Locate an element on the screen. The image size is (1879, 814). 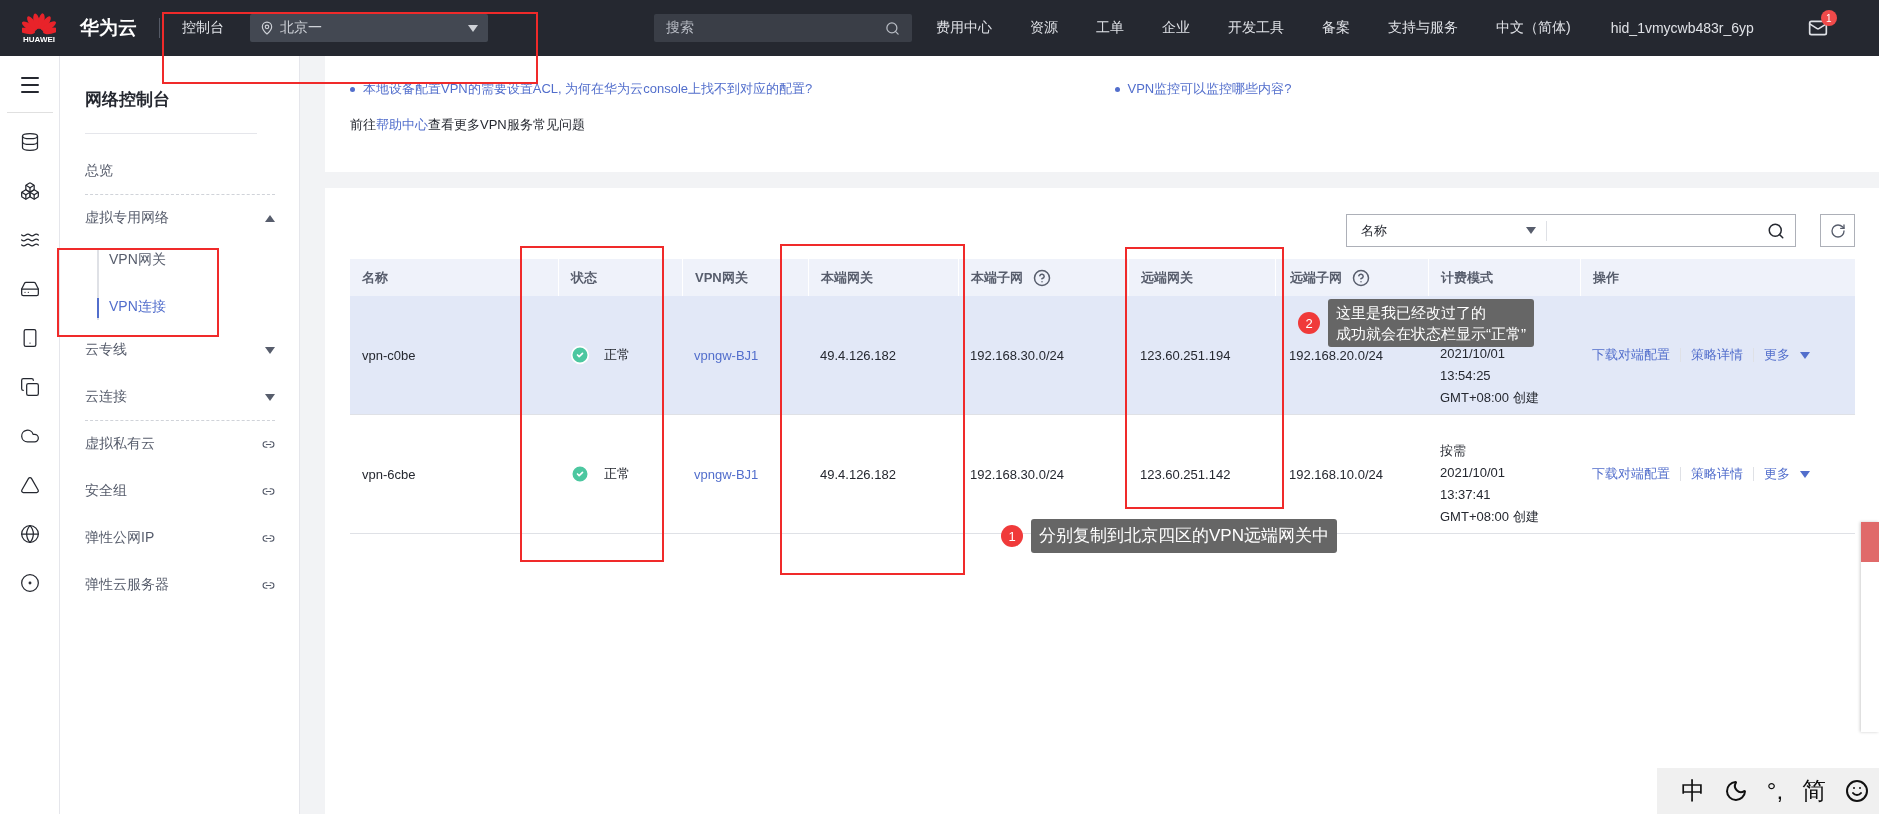
globe-icon is located at coordinates (29, 534).